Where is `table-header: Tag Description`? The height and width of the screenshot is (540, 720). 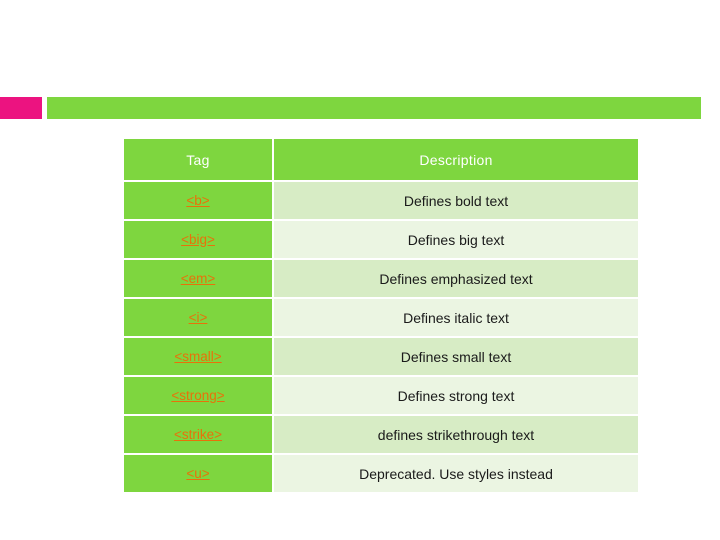
table-header: Tag Description is located at coordinates (381, 159).